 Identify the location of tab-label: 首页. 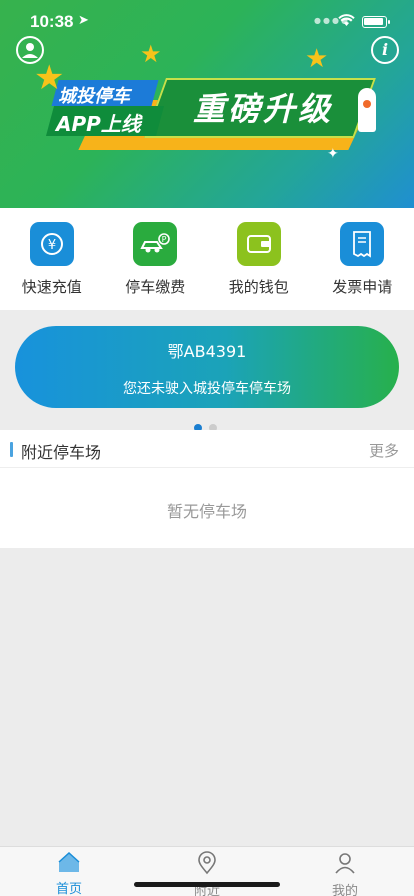
(68, 889).